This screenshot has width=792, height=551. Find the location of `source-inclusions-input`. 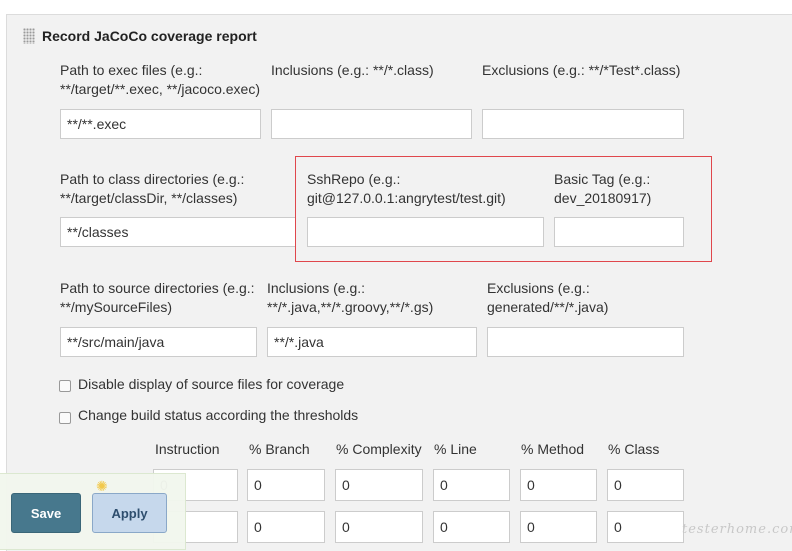

source-inclusions-input is located at coordinates (372, 342).